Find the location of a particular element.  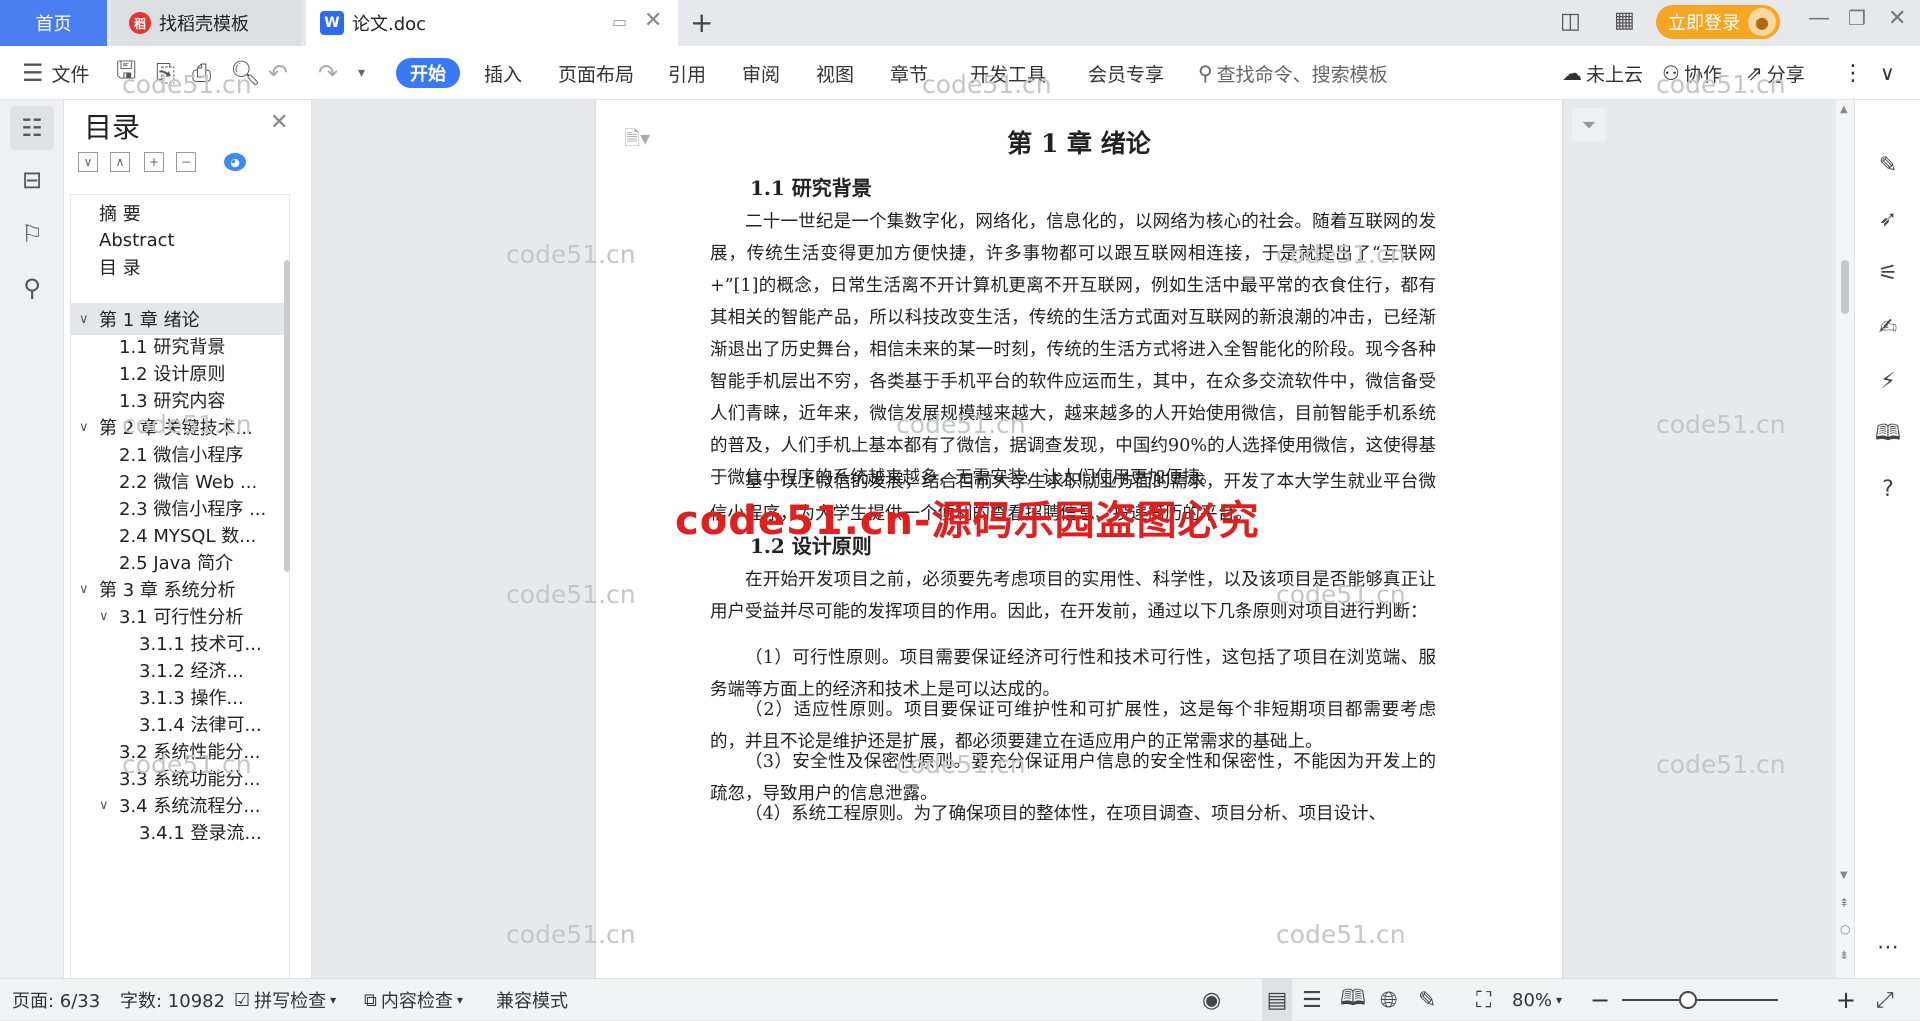

new-tab-icon: + is located at coordinates (701, 22).